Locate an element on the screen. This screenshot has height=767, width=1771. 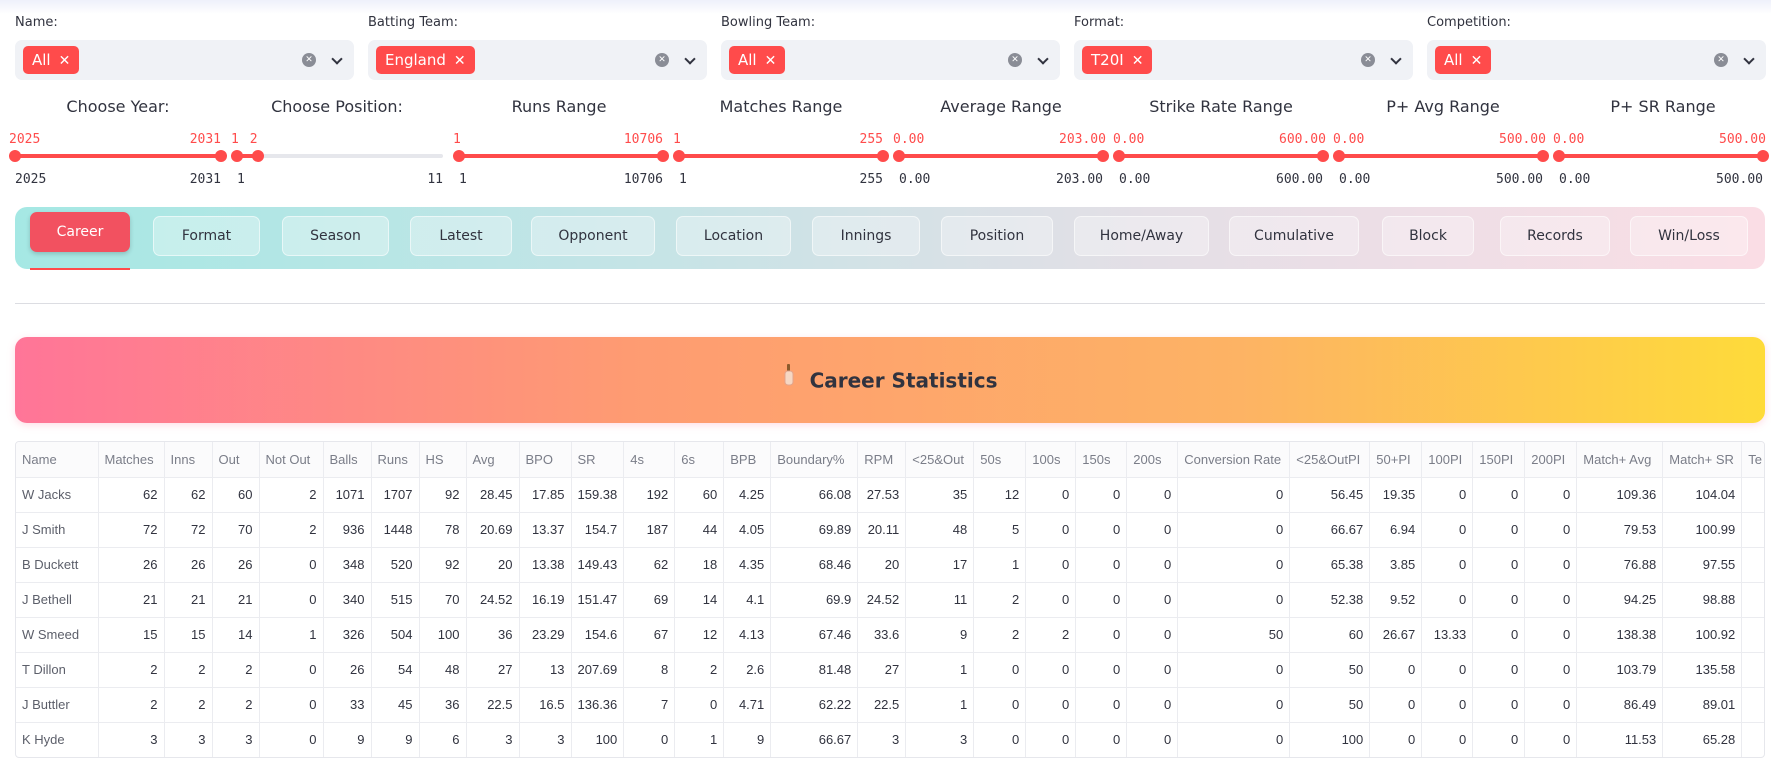
column-header: Match+ SR is located at coordinates (1702, 460).